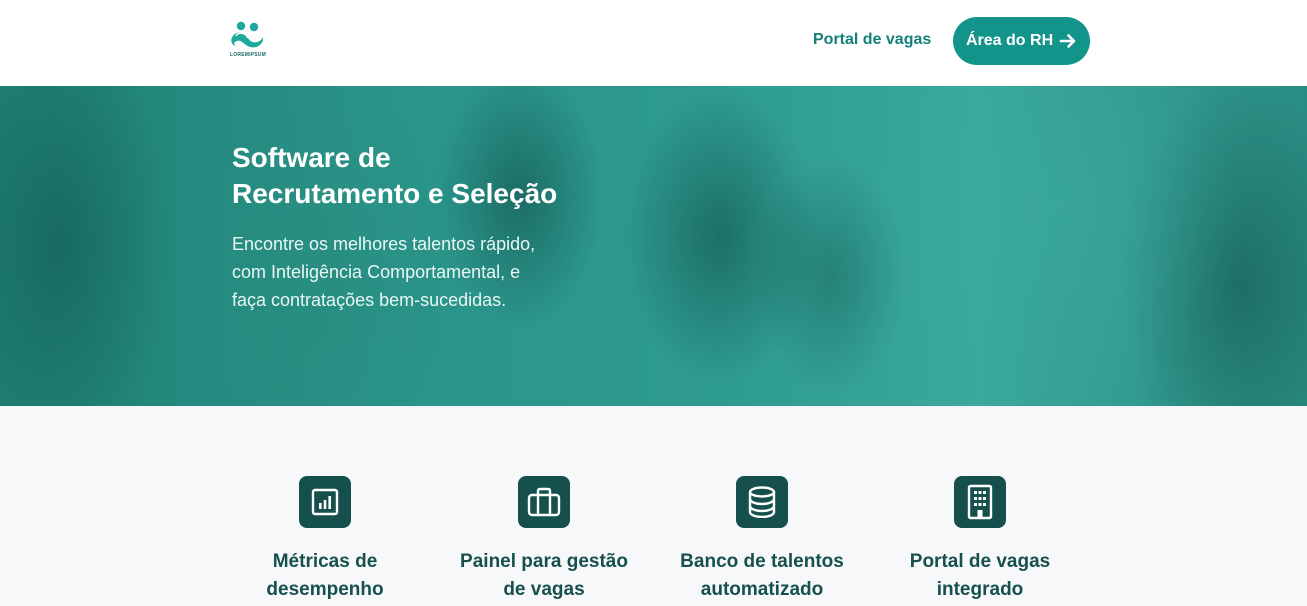  I want to click on feature-label-line-2: de vagas, so click(544, 589).